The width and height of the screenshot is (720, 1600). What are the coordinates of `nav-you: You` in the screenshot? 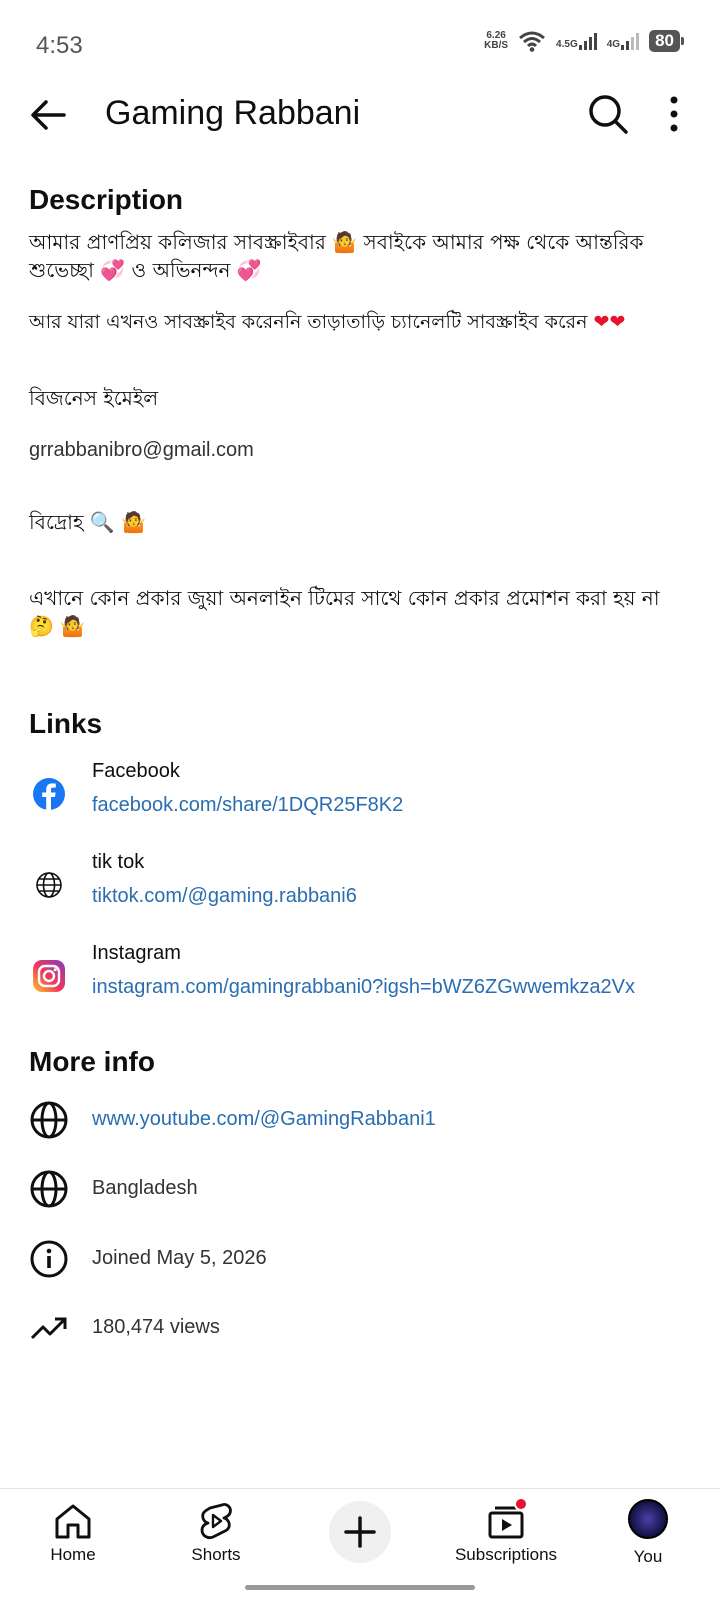 It's located at (648, 1534).